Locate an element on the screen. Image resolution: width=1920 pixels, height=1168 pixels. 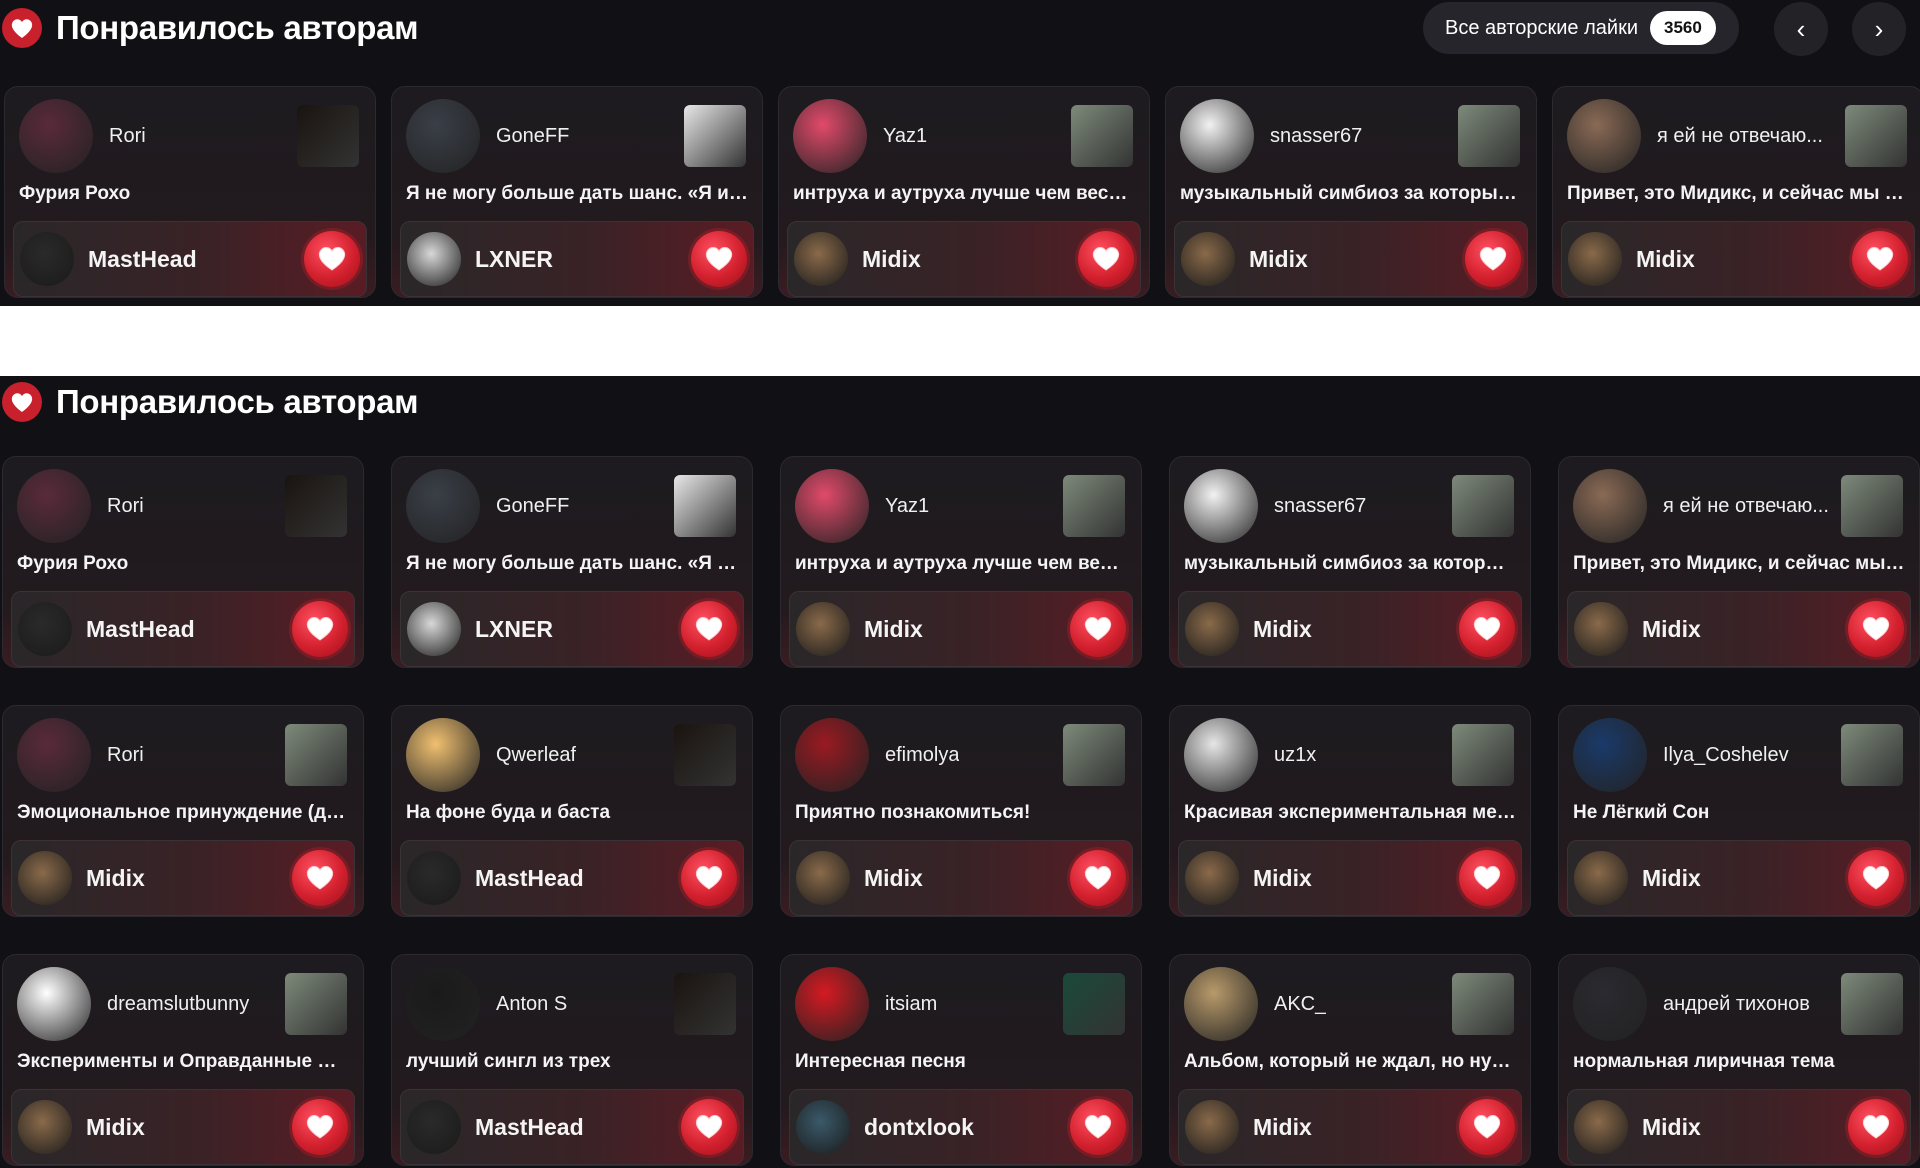
liked-track-card: uz1x Красивая экспериментальная ме… Midix is located at coordinates (1350, 811).